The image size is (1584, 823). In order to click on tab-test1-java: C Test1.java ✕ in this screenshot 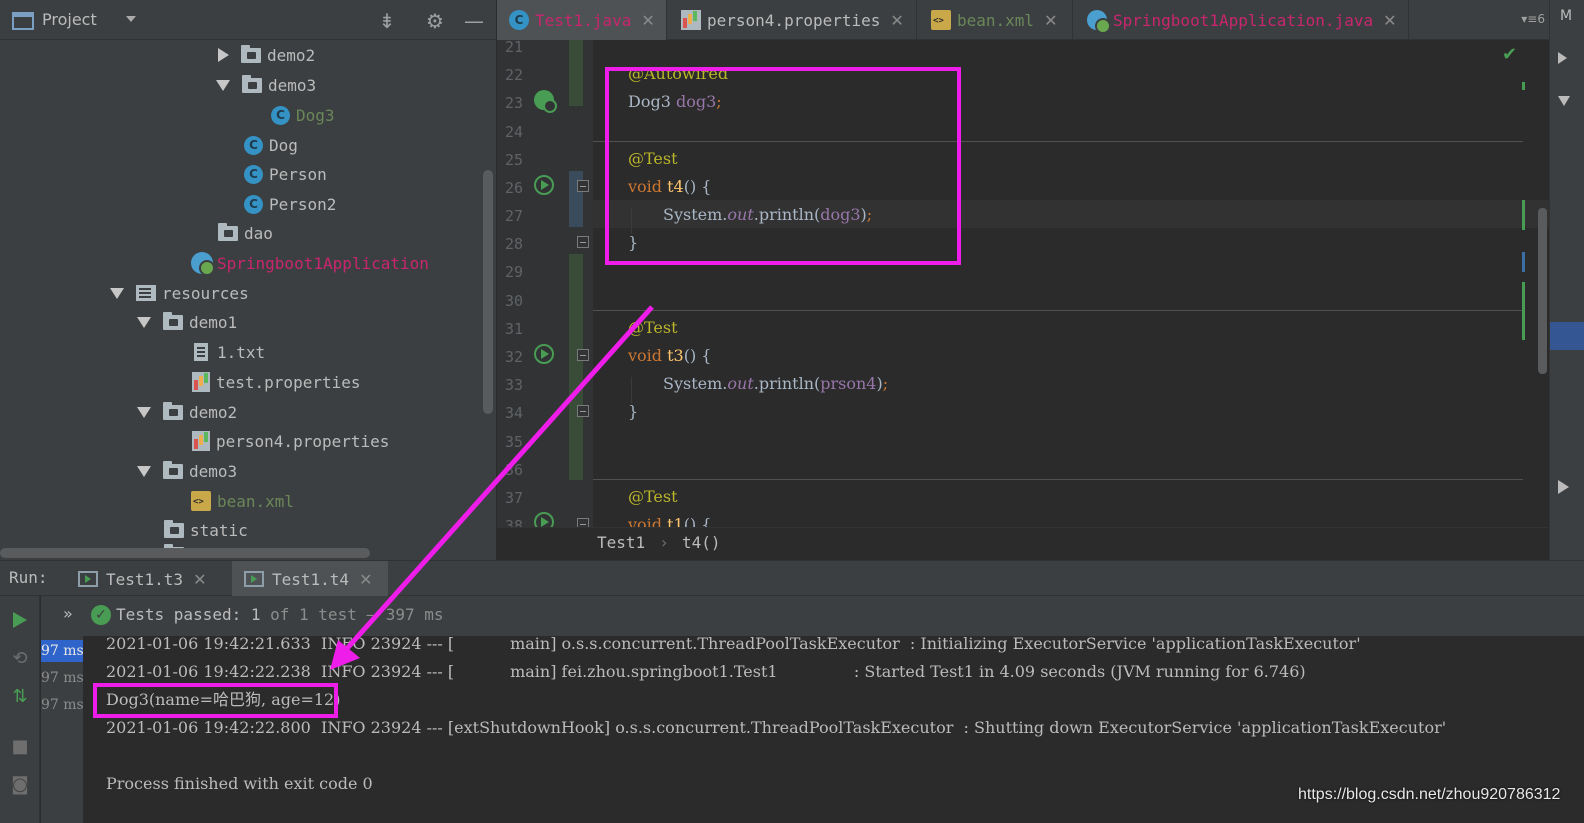, I will do `click(582, 20)`.